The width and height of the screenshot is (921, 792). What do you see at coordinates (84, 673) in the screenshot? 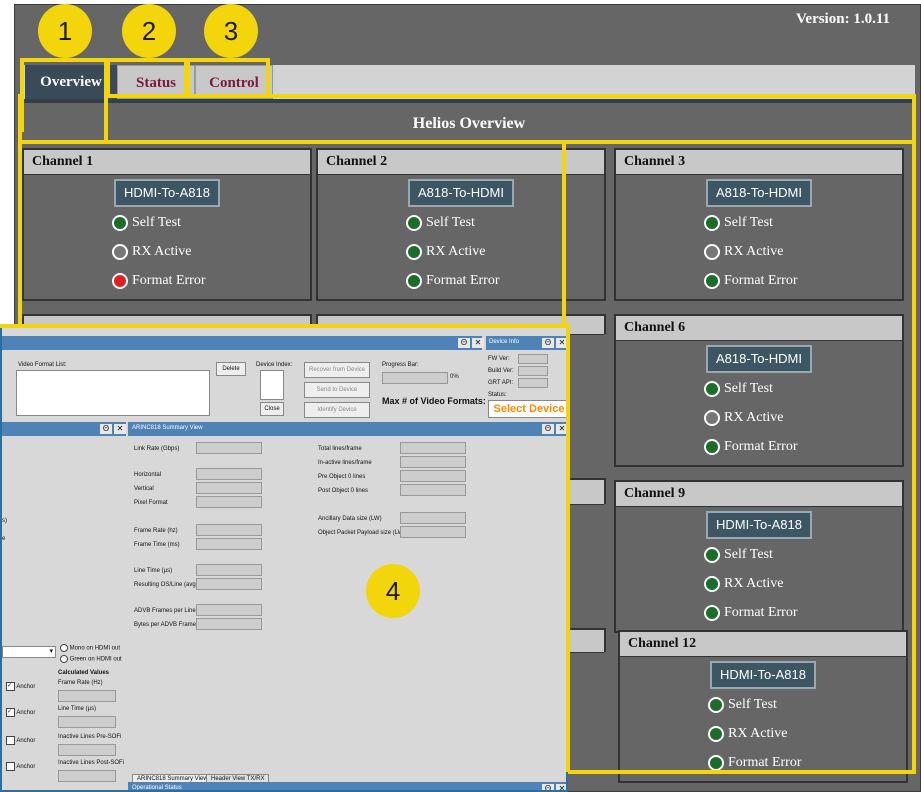
I see `calculated-values-title: Calculated Values` at bounding box center [84, 673].